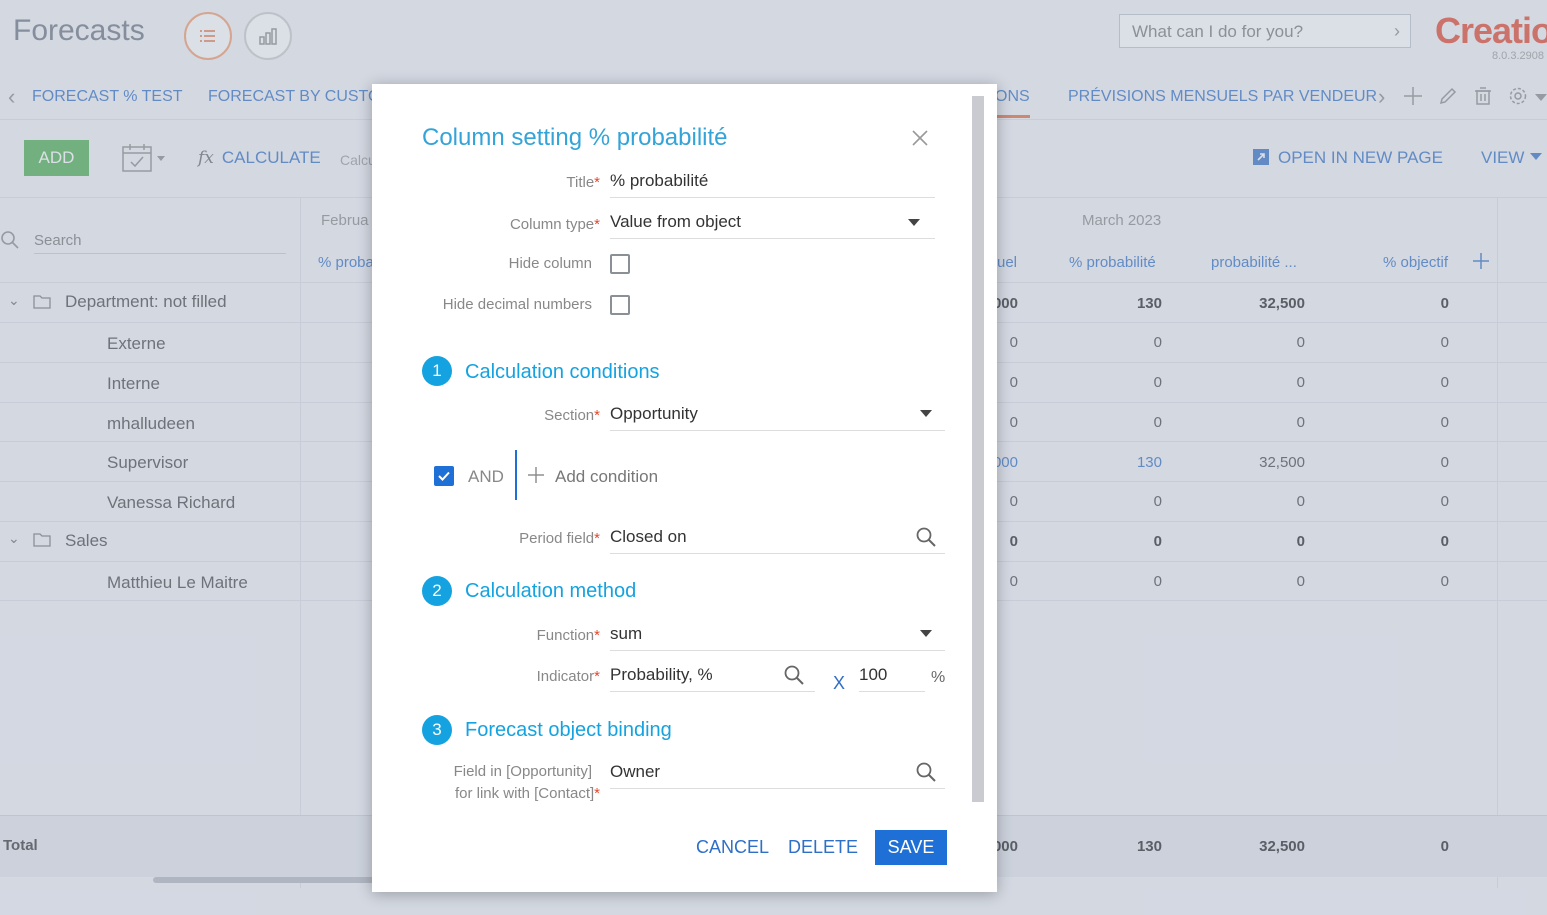 The image size is (1547, 915). Describe the element at coordinates (777, 540) in the screenshot. I see `period-field-input: Closed on` at that location.